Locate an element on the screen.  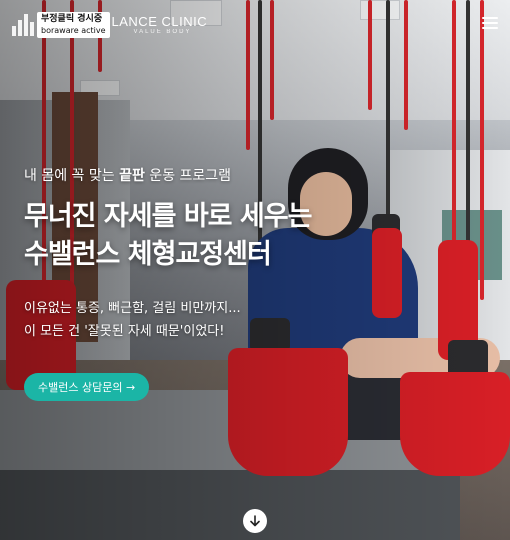
headline-line1: 무너진 자세를 바로 세우는 is located at coordinates (168, 216).